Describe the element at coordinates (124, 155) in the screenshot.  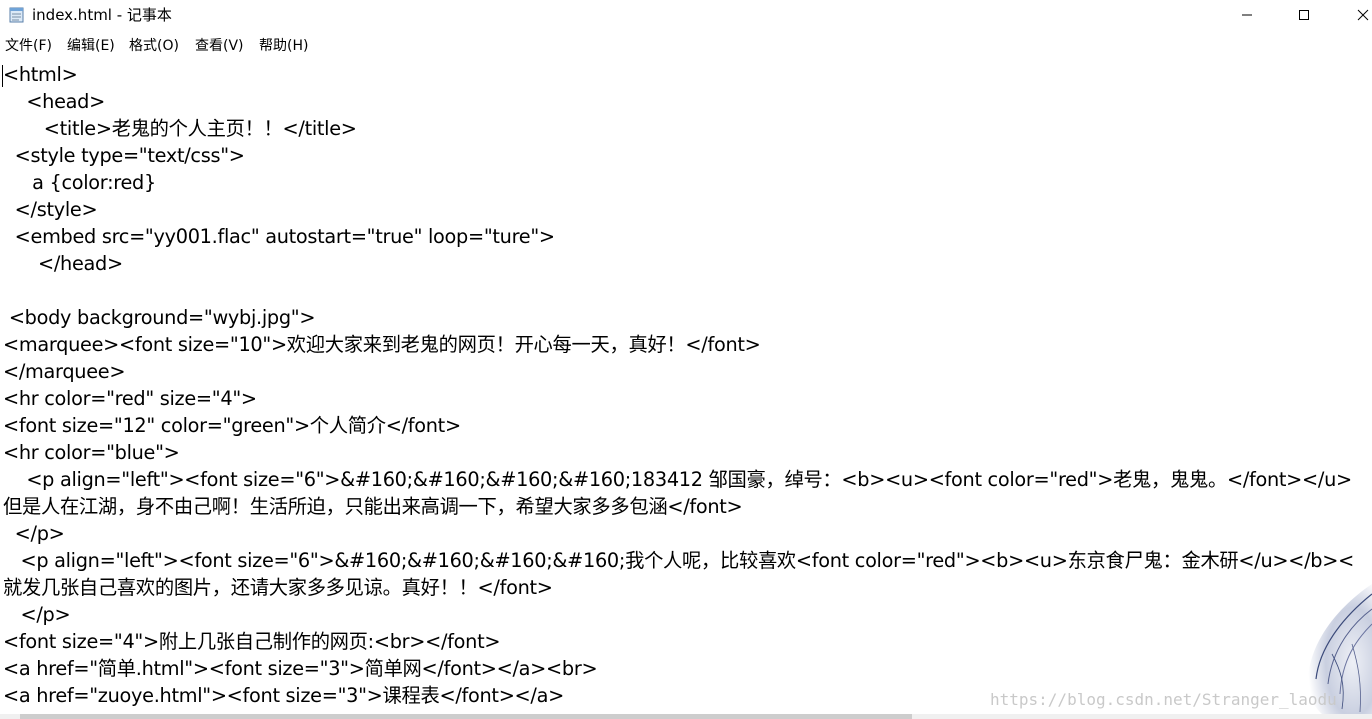
I see `editor-line: <style type="text/css">` at that location.